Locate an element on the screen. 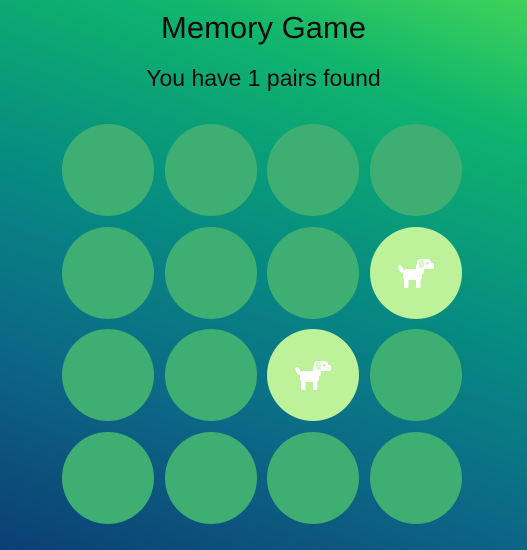  pairs-found-status: You have 1 pairs found is located at coordinates (263, 78).